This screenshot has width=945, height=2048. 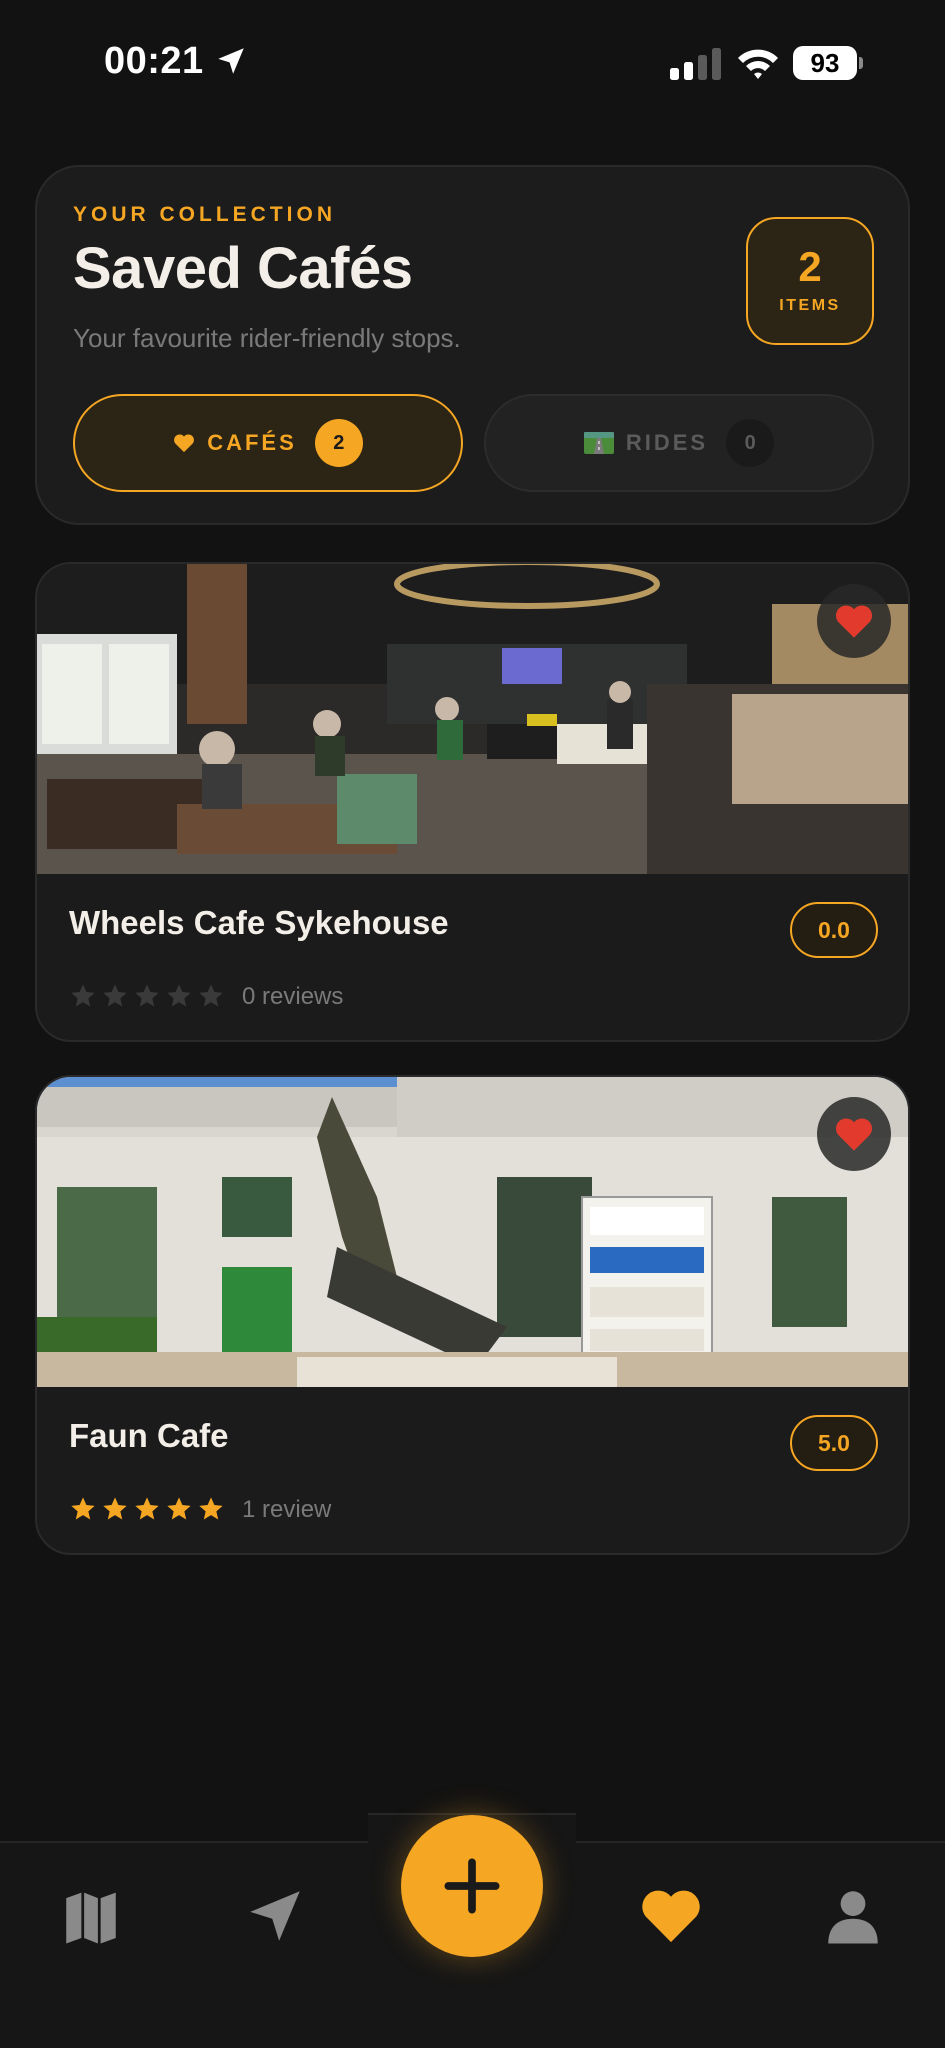 What do you see at coordinates (243, 268) in the screenshot?
I see `page-title: Saved Cafés` at bounding box center [243, 268].